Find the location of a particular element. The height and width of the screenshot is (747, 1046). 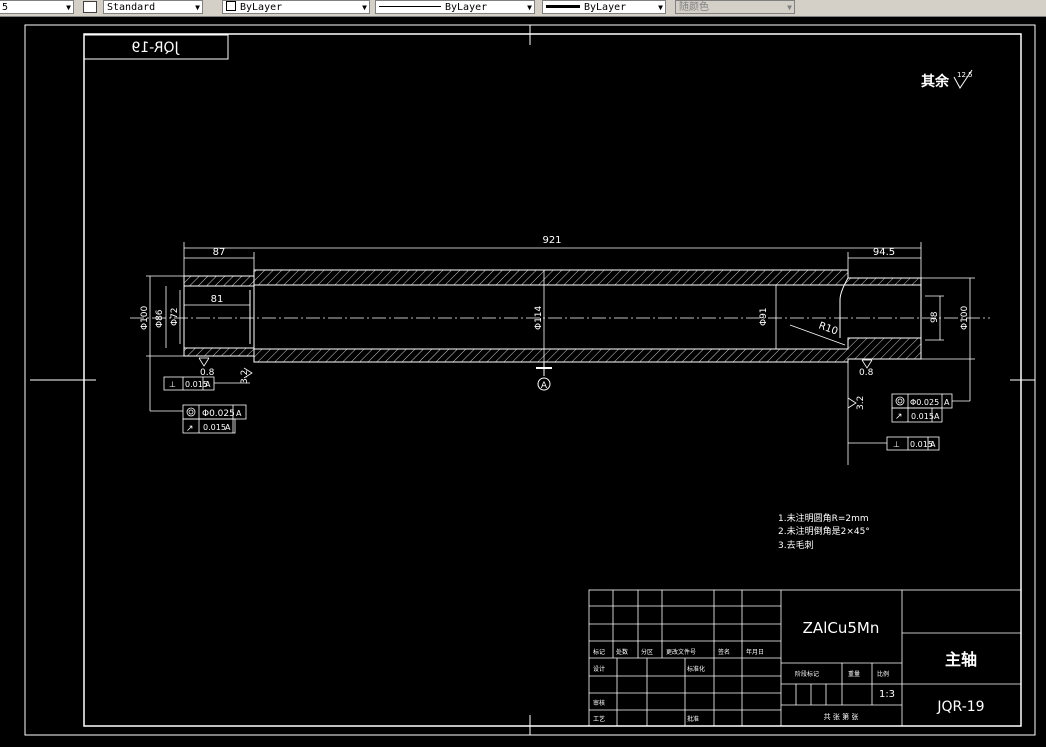

label-review: 审核 is located at coordinates (599, 703).